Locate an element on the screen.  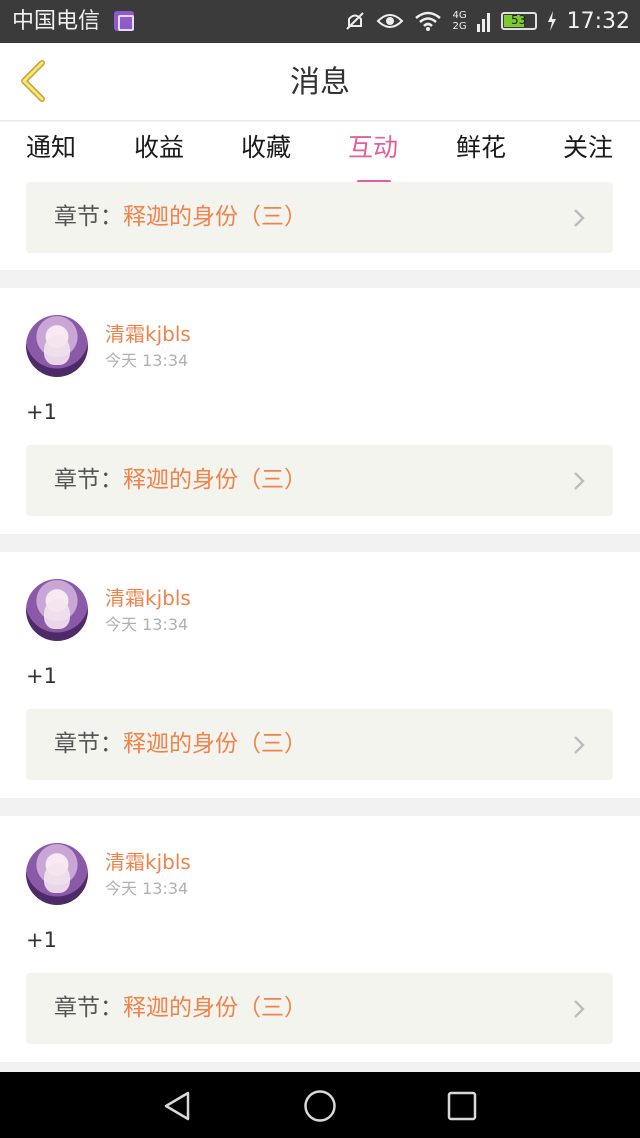
list-item: 章节：释迦的身份（三） is located at coordinates (320, 226).